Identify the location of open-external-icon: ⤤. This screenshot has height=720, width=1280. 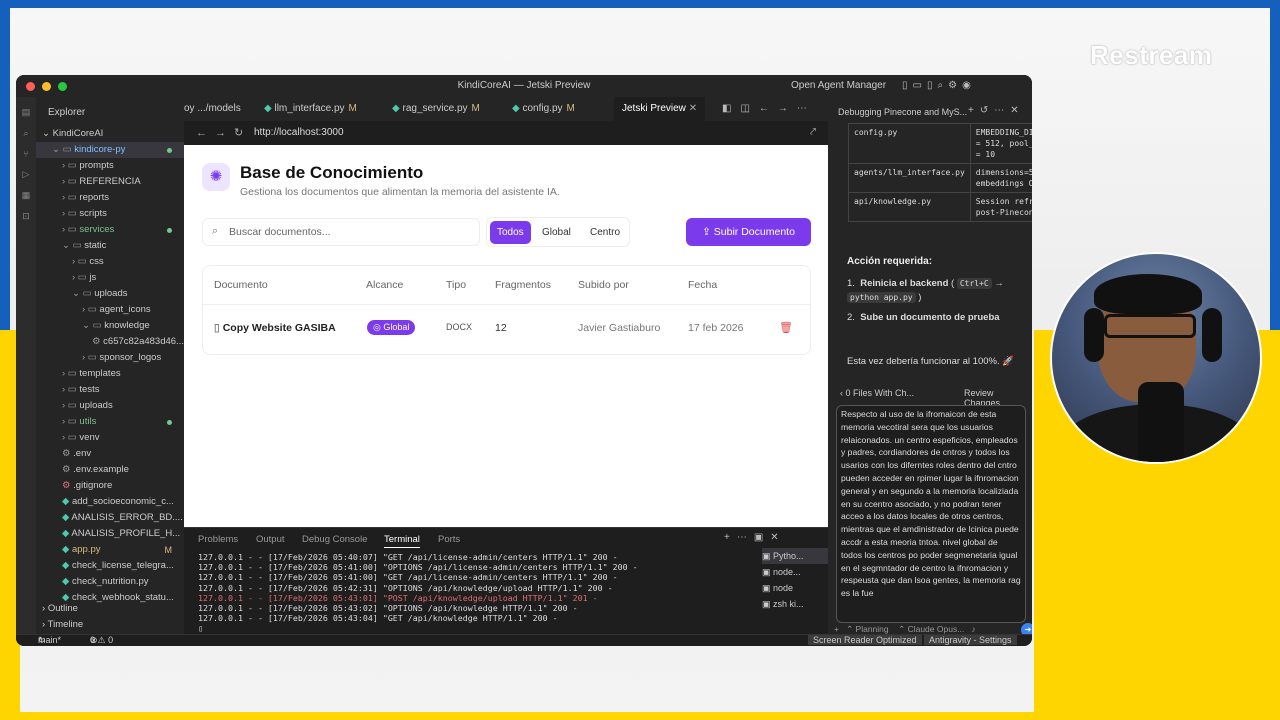
(813, 132).